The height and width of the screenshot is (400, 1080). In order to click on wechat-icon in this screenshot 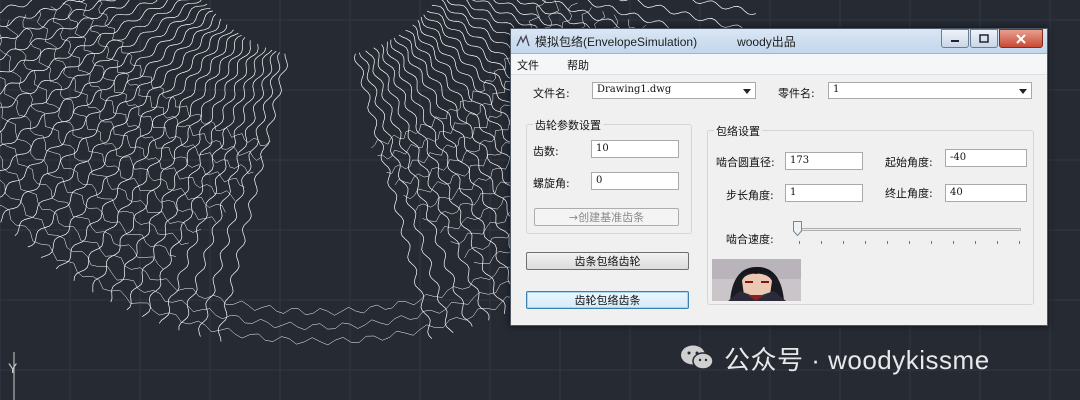, I will do `click(697, 357)`.